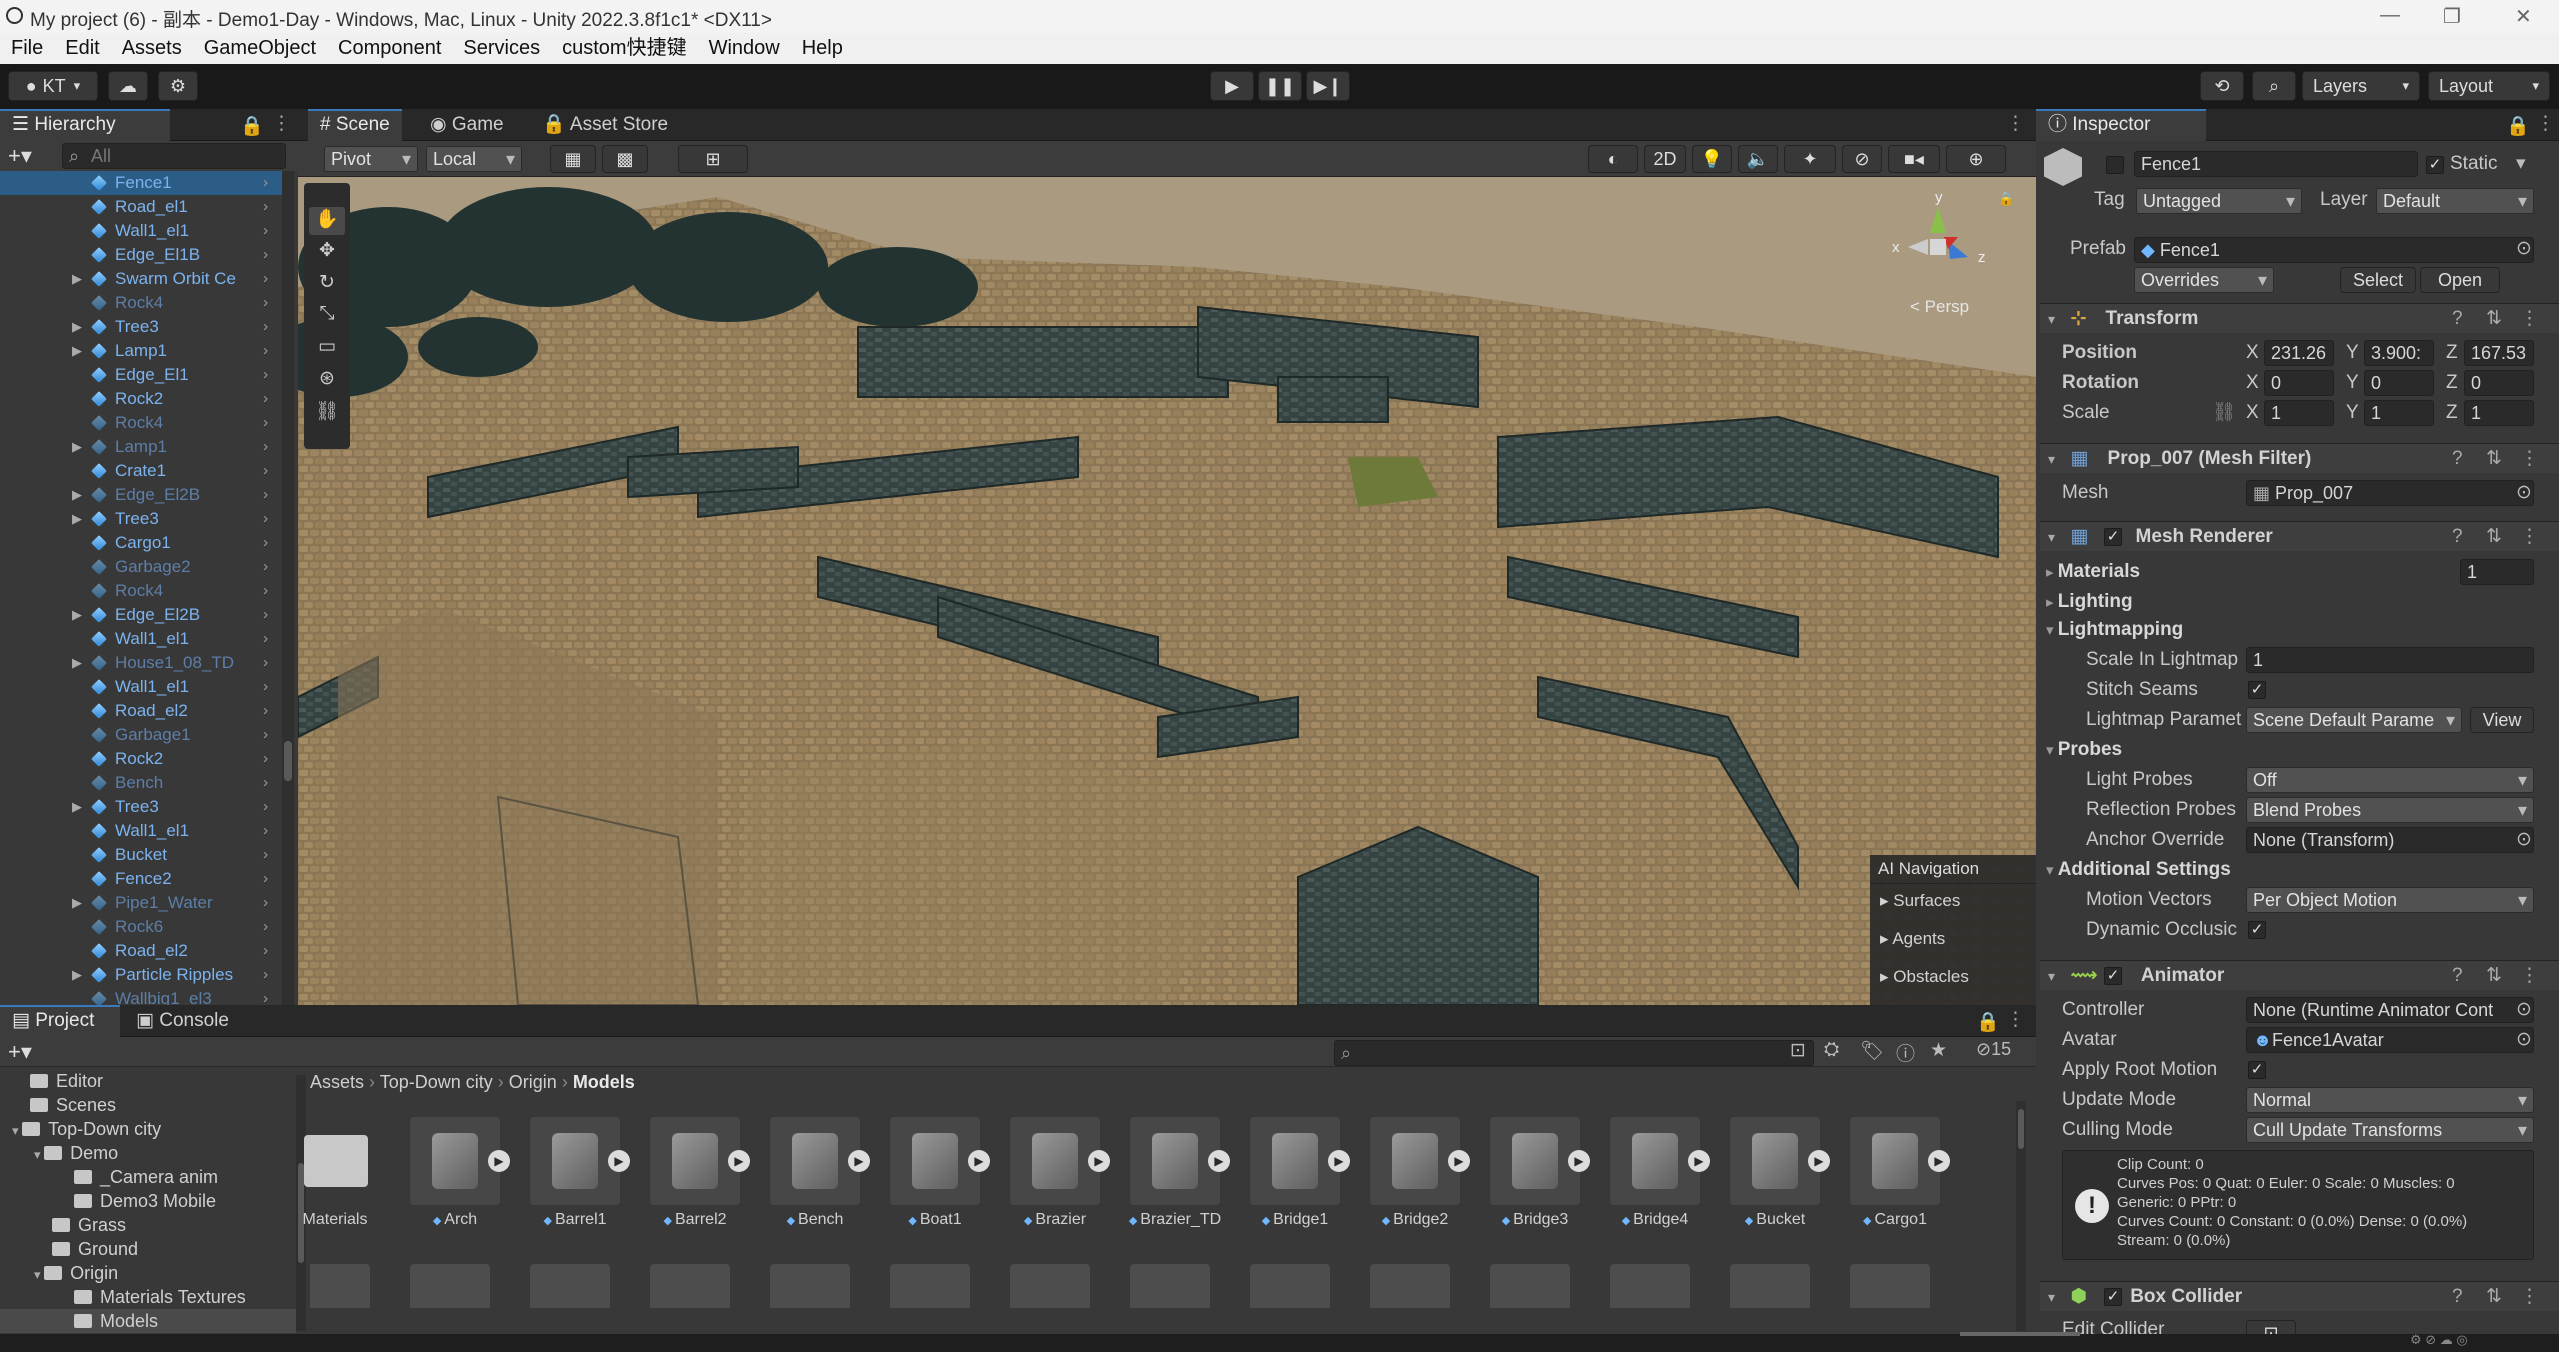 This screenshot has height=1352, width=2559. I want to click on project-folder-item: Scenes, so click(148, 1105).